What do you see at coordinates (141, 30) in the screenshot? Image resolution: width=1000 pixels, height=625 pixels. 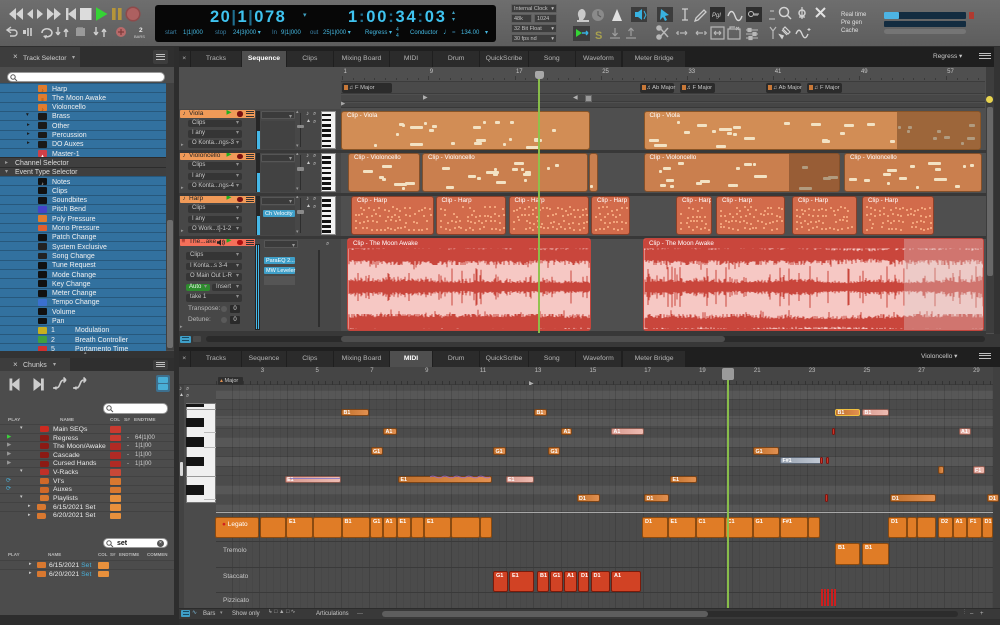 I see `svg-text: 2` at bounding box center [141, 30].